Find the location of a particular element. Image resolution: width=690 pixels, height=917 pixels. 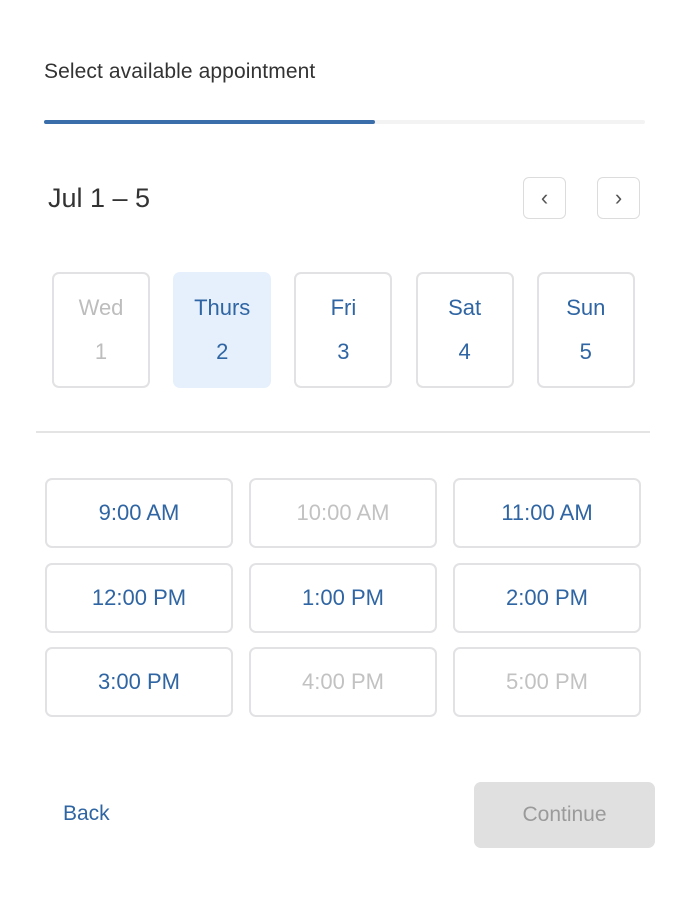

prev-week-button: ‹ is located at coordinates (544, 198).